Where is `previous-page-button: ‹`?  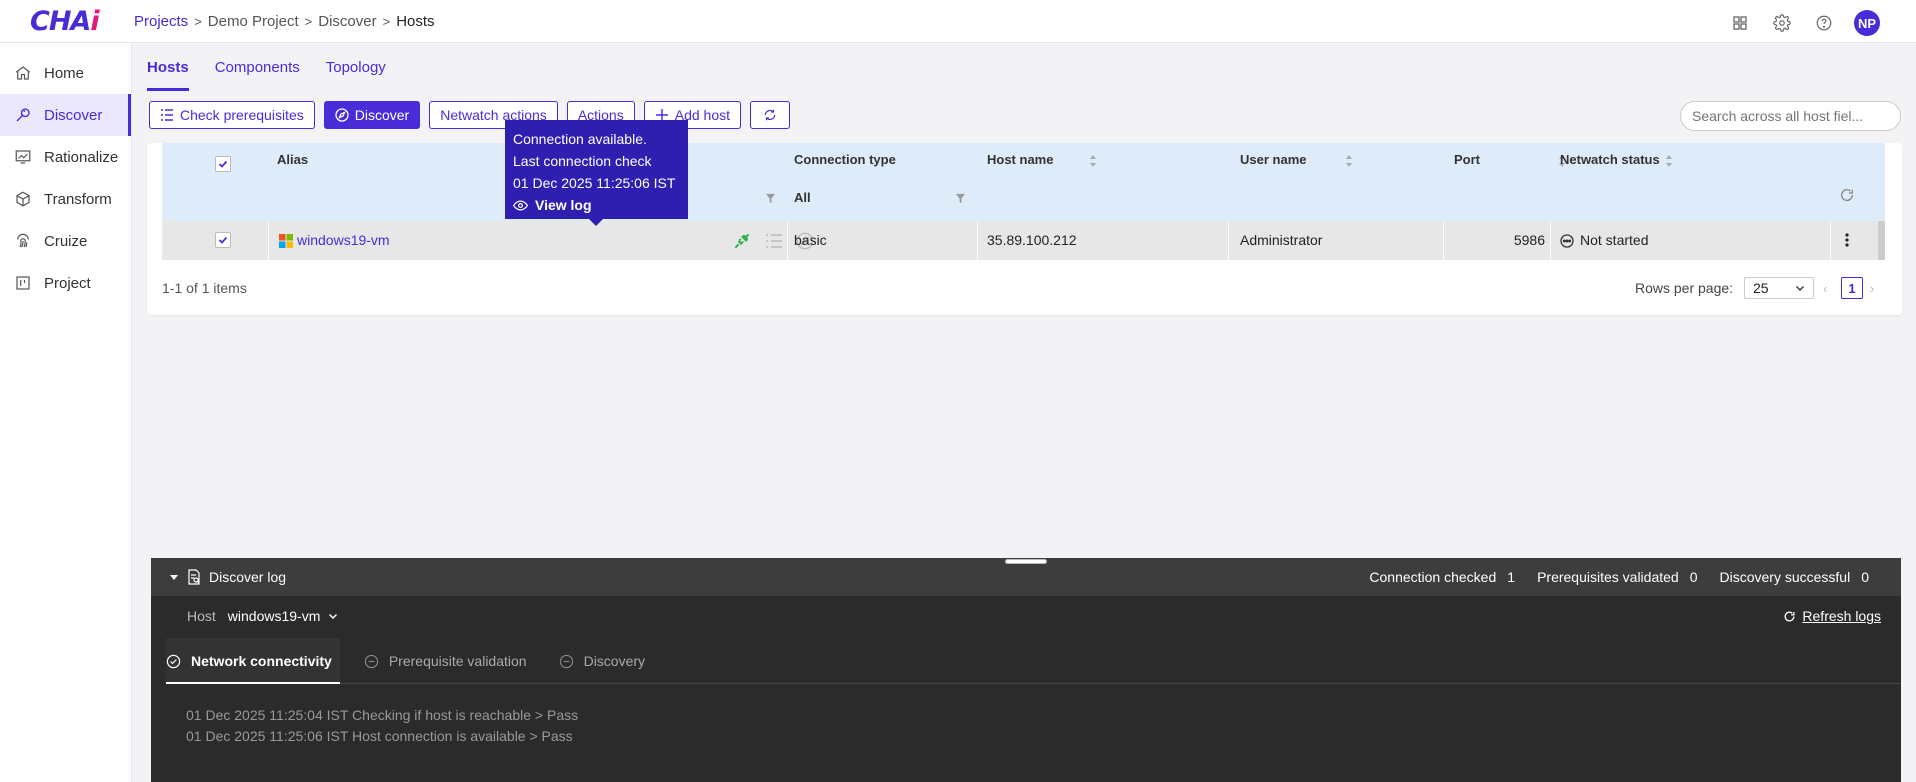
previous-page-button: ‹ is located at coordinates (1825, 288).